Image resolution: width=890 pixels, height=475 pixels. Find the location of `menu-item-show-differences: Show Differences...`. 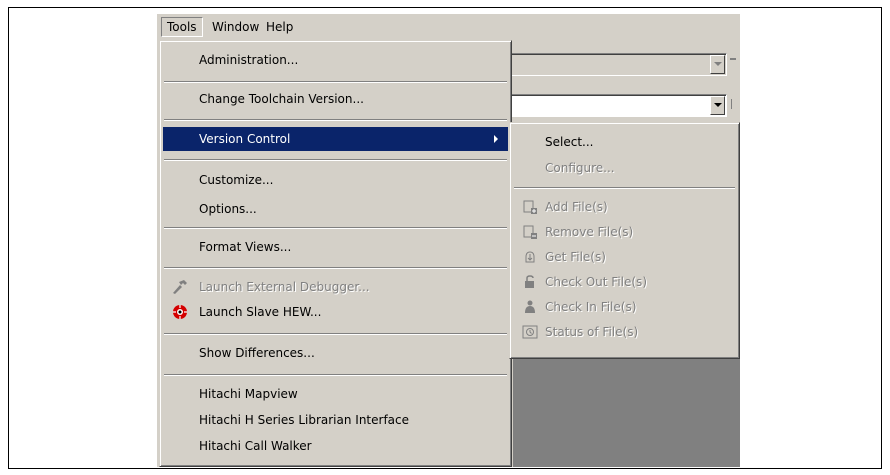

menu-item-show-differences: Show Differences... is located at coordinates (335, 353).